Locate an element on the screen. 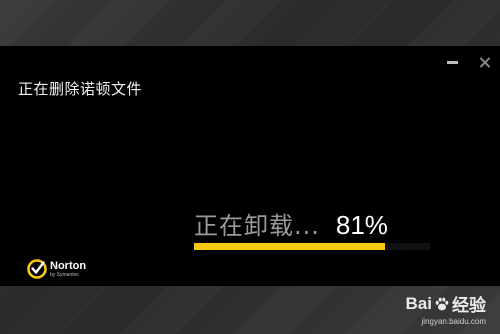 This screenshot has height=334, width=500. baidu-watermark: Bai 经验 jingyan.baidu.com is located at coordinates (446, 309).